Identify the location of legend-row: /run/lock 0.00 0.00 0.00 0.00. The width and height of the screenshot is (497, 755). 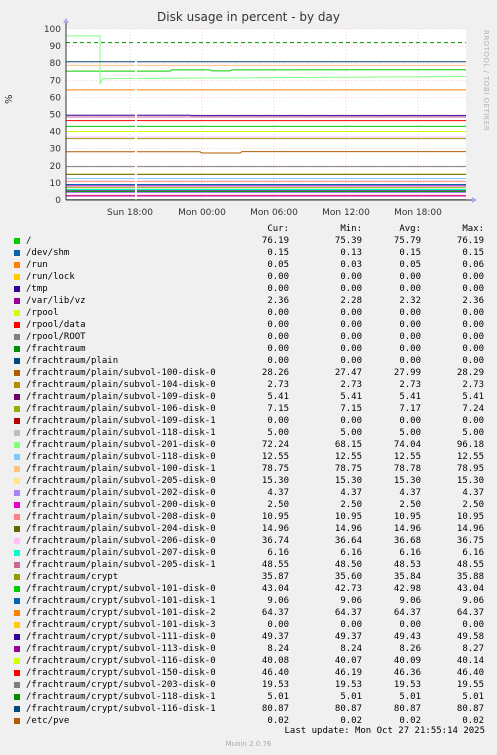
(248, 278).